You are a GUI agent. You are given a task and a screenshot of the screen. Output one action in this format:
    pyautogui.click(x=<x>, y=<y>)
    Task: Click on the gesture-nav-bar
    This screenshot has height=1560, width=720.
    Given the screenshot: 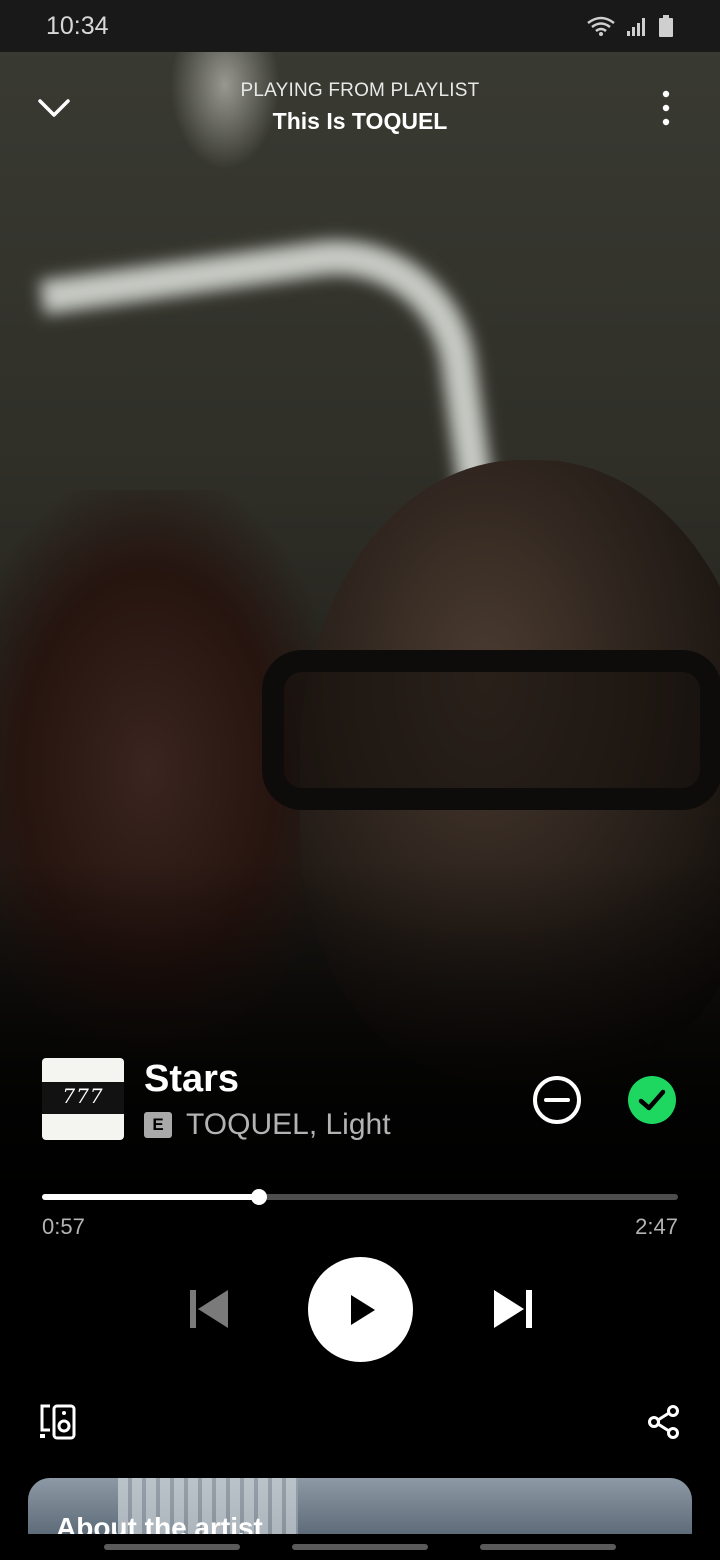 What is the action you would take?
    pyautogui.click(x=360, y=1547)
    